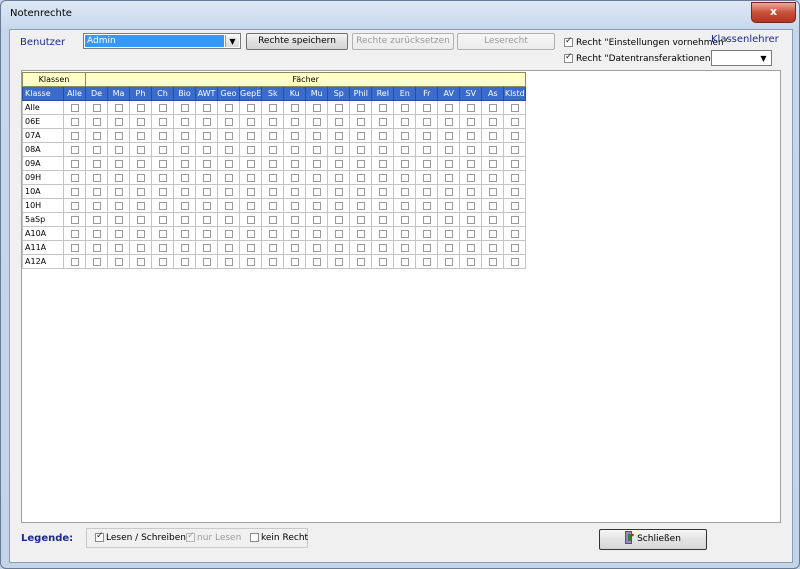  Describe the element at coordinates (403, 41) in the screenshot. I see `reset-rights-button: Rechte zurücksetzen` at that location.